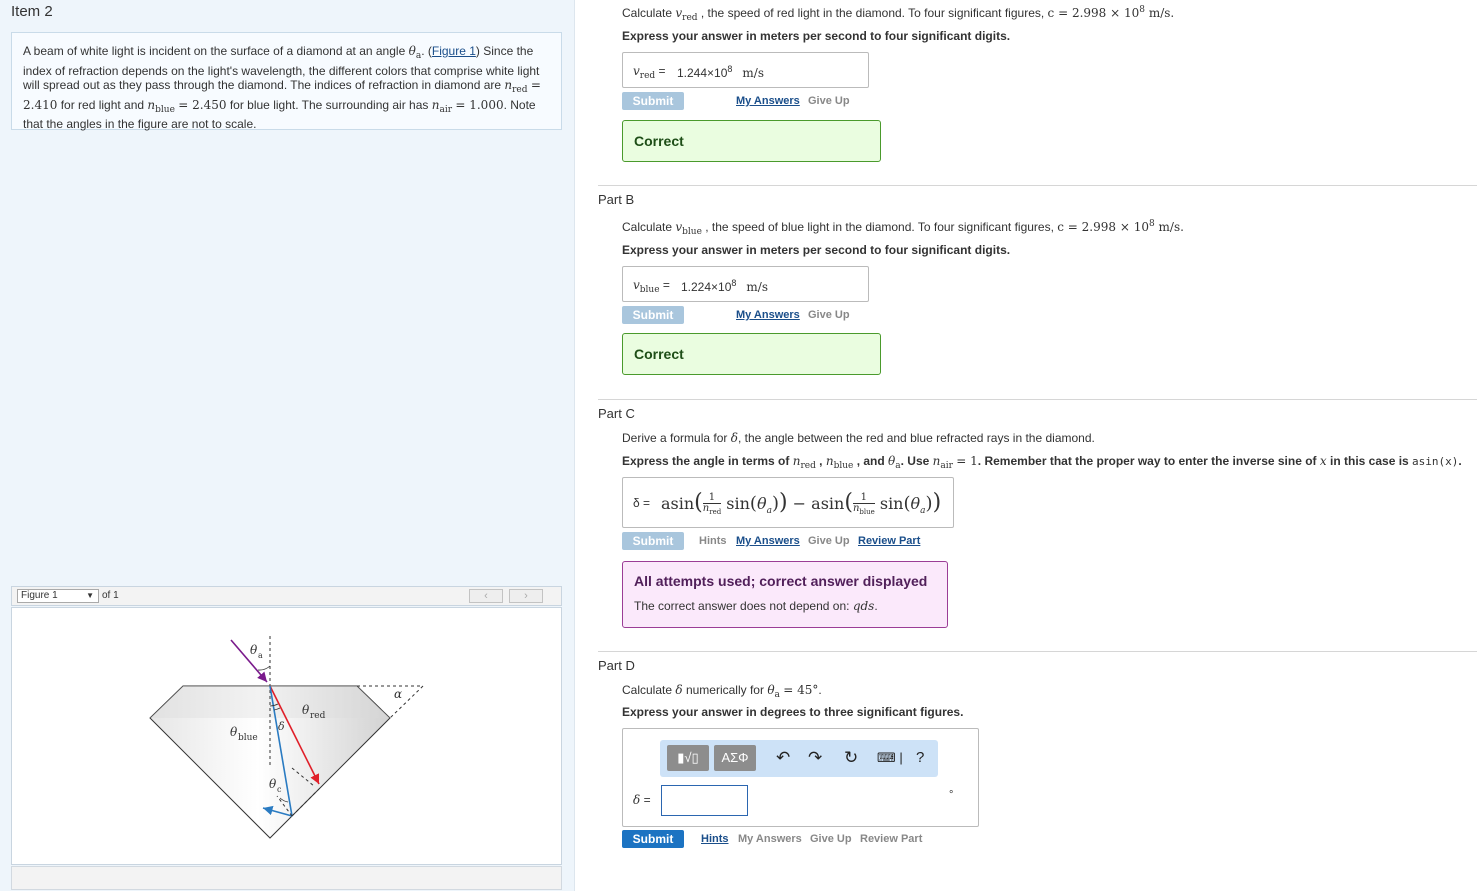 The width and height of the screenshot is (1477, 891). I want to click on partD-answer-label: δ =, so click(642, 800).